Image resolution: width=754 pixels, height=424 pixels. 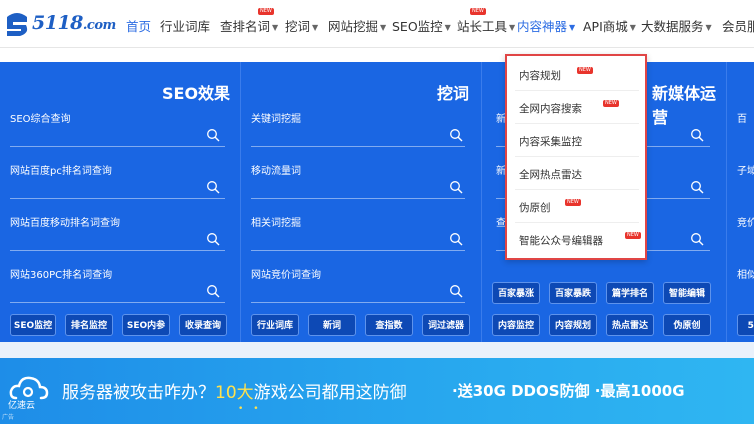 I want to click on query-right-2: 子域, so click(x=745, y=169).